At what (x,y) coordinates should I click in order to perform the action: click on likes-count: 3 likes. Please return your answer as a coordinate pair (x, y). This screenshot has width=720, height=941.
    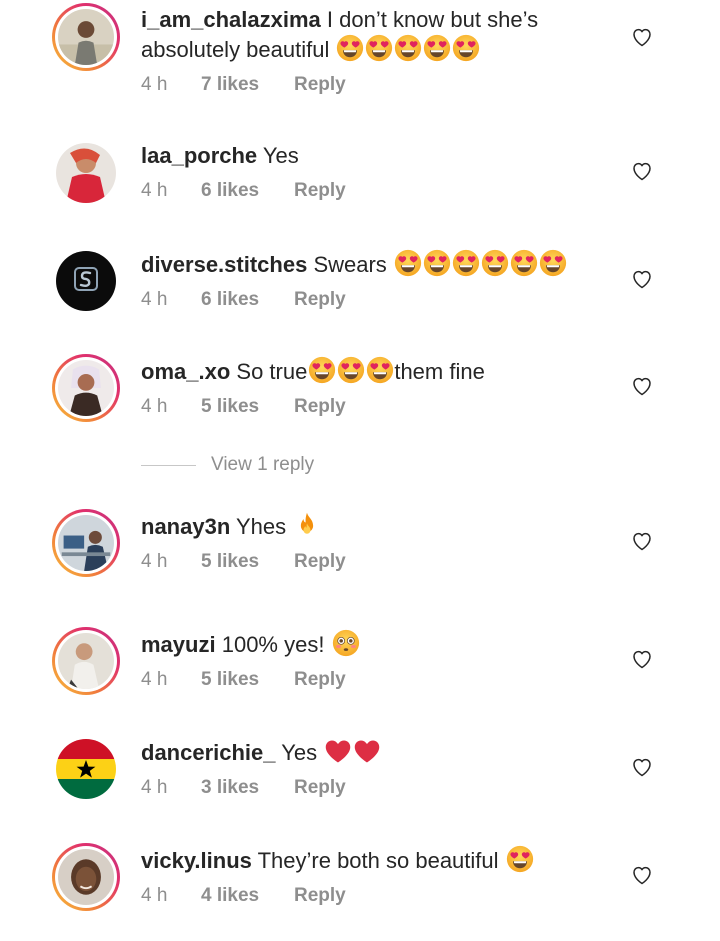
    Looking at the image, I should click on (247, 788).